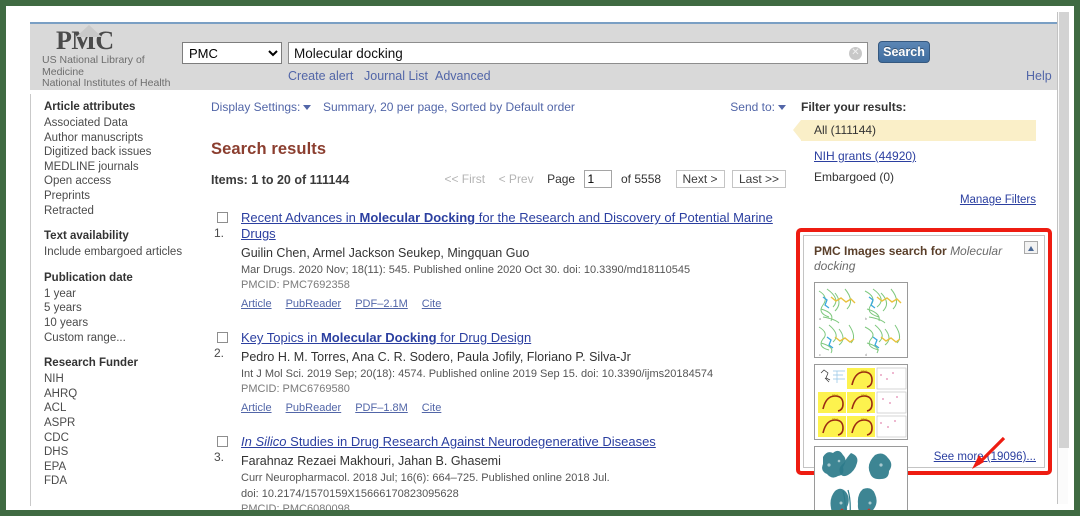 This screenshot has height=516, width=1080. What do you see at coordinates (119, 394) in the screenshot?
I see `sidebar-filter-item: AHRQ` at bounding box center [119, 394].